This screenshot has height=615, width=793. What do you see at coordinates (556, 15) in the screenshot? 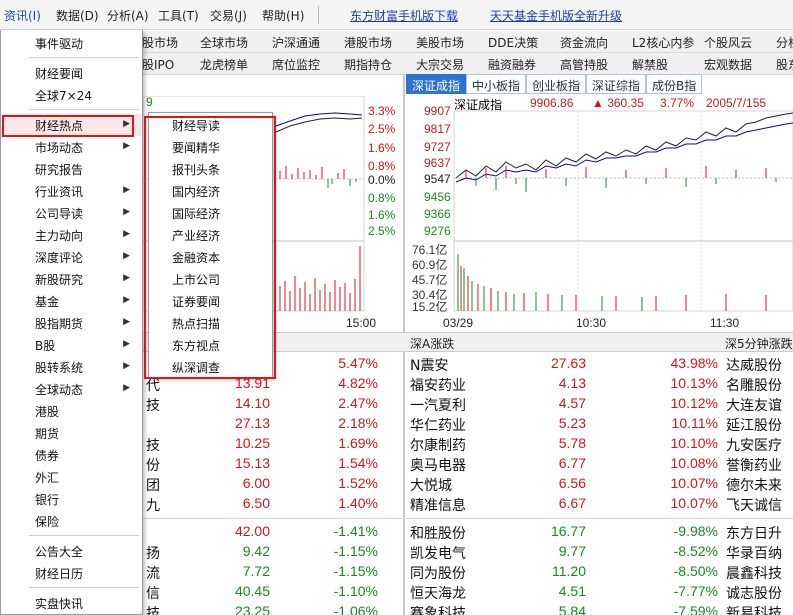
I see `fund-app-link: 天天基金手机版全新升级` at bounding box center [556, 15].